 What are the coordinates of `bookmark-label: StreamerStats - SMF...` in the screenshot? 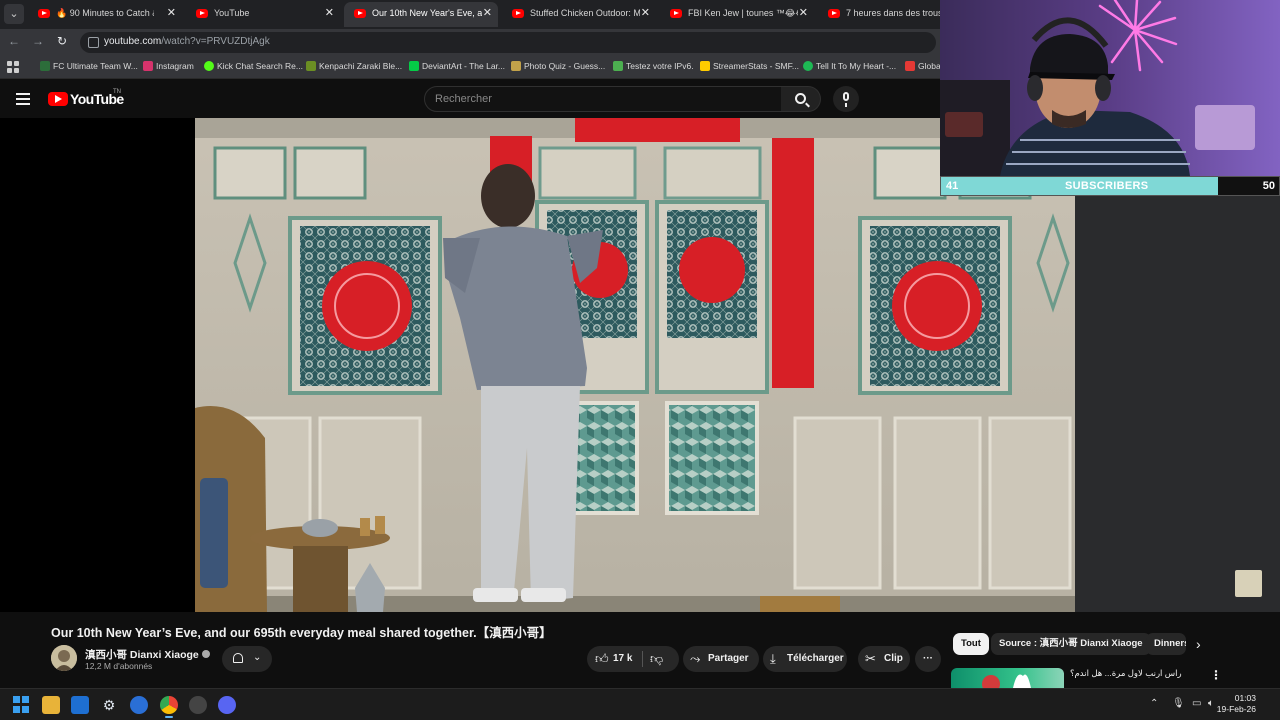 It's located at (756, 66).